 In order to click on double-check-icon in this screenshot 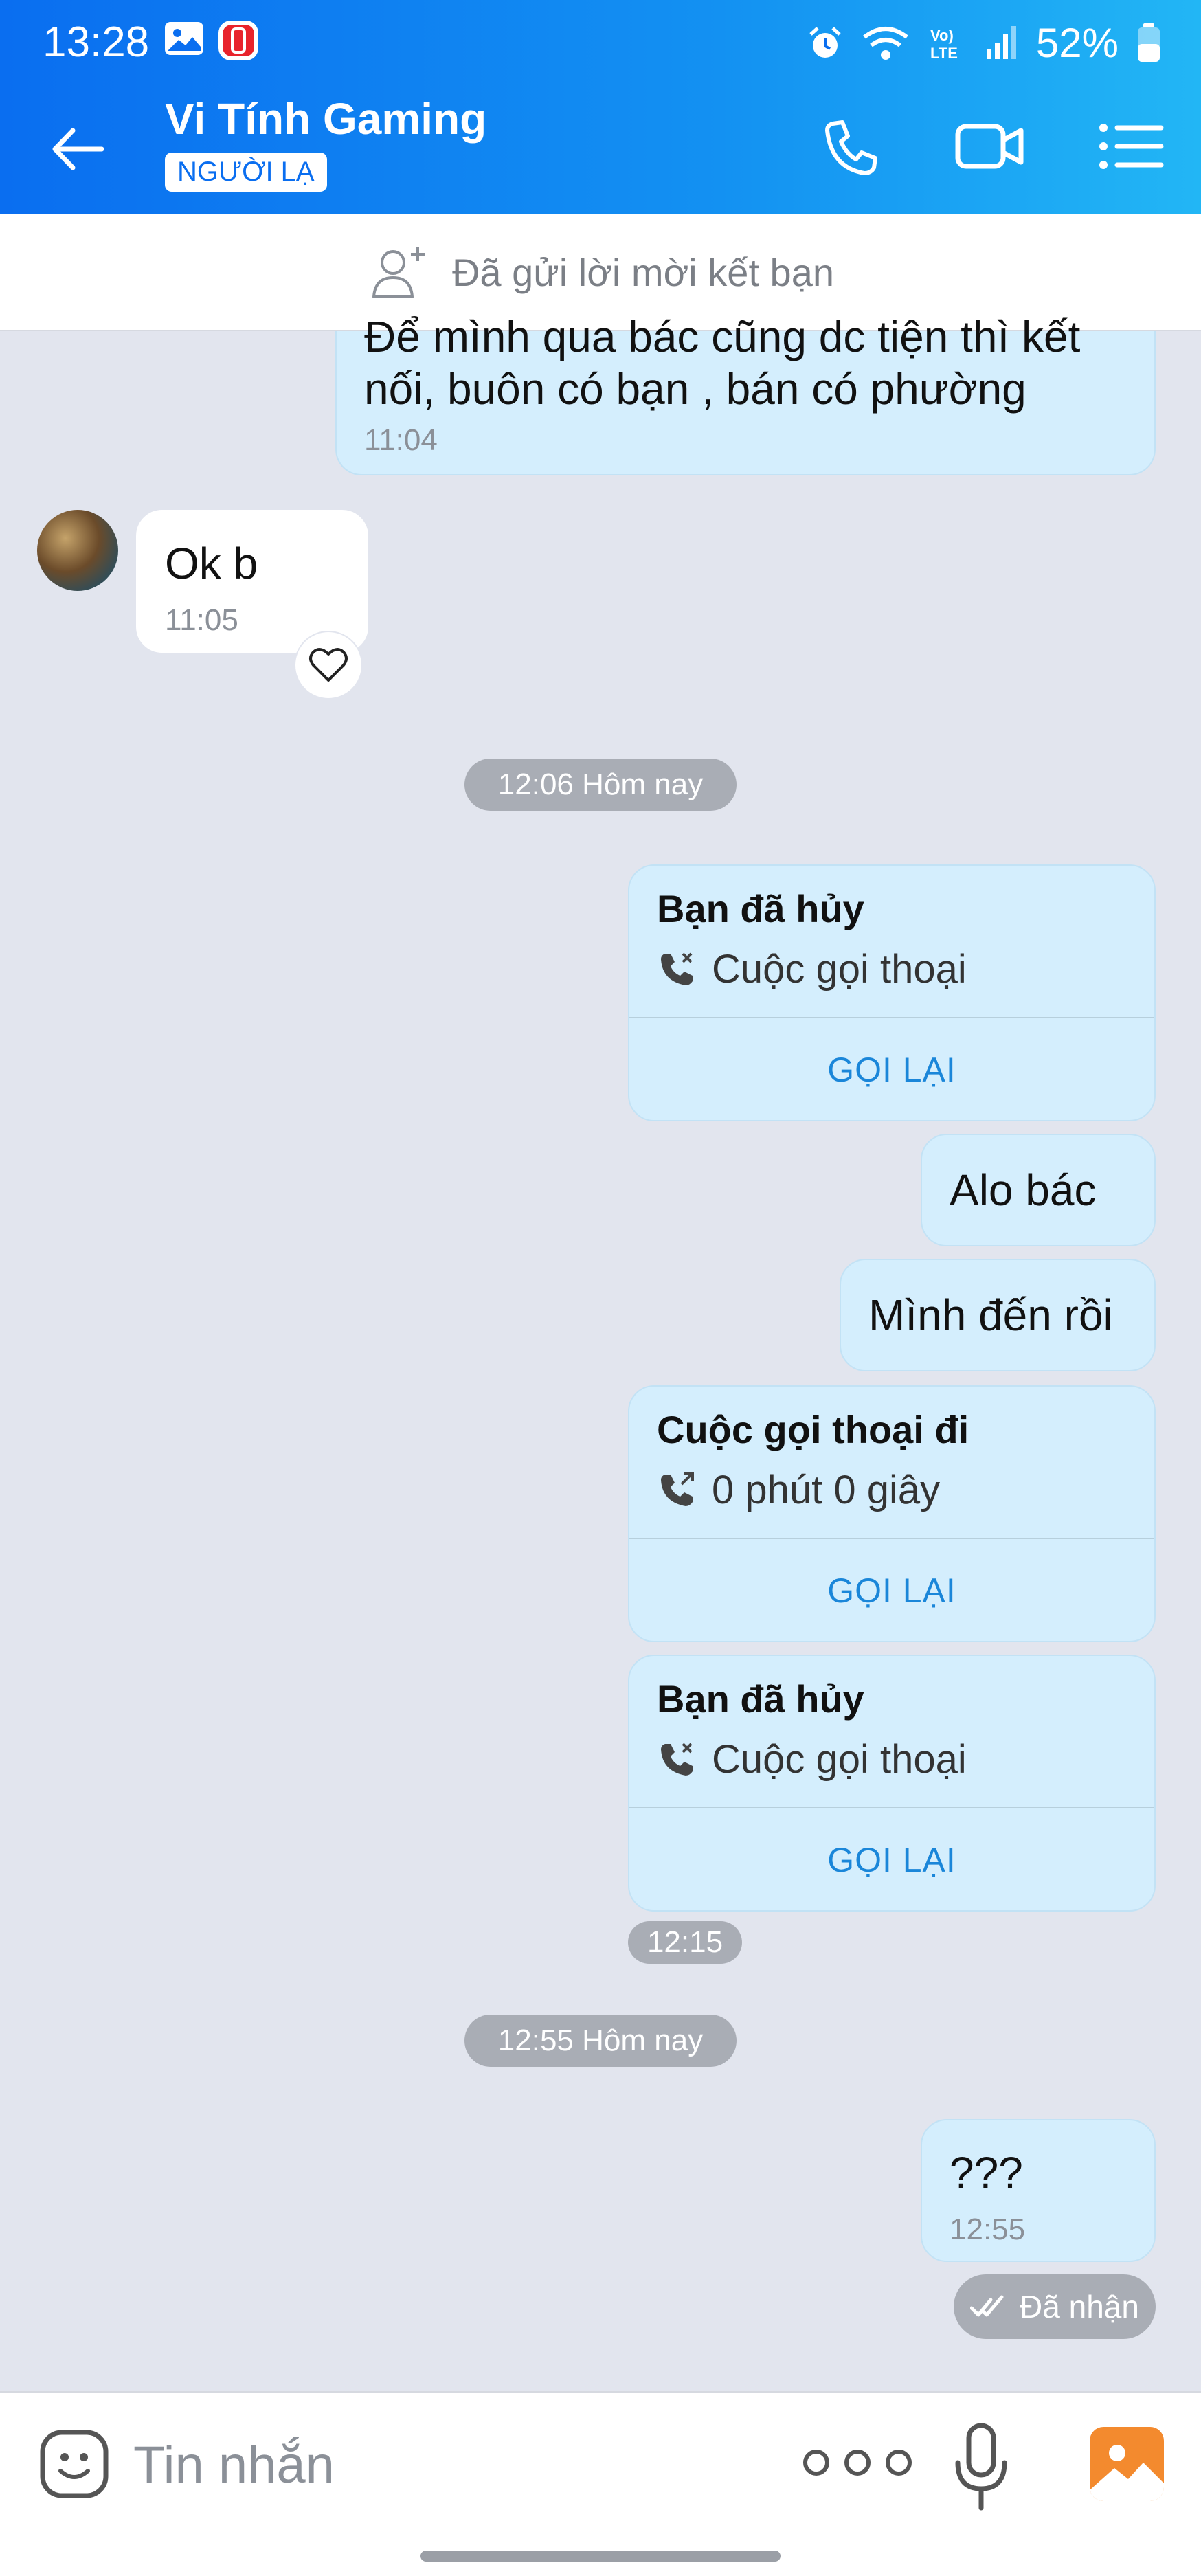, I will do `click(987, 2306)`.